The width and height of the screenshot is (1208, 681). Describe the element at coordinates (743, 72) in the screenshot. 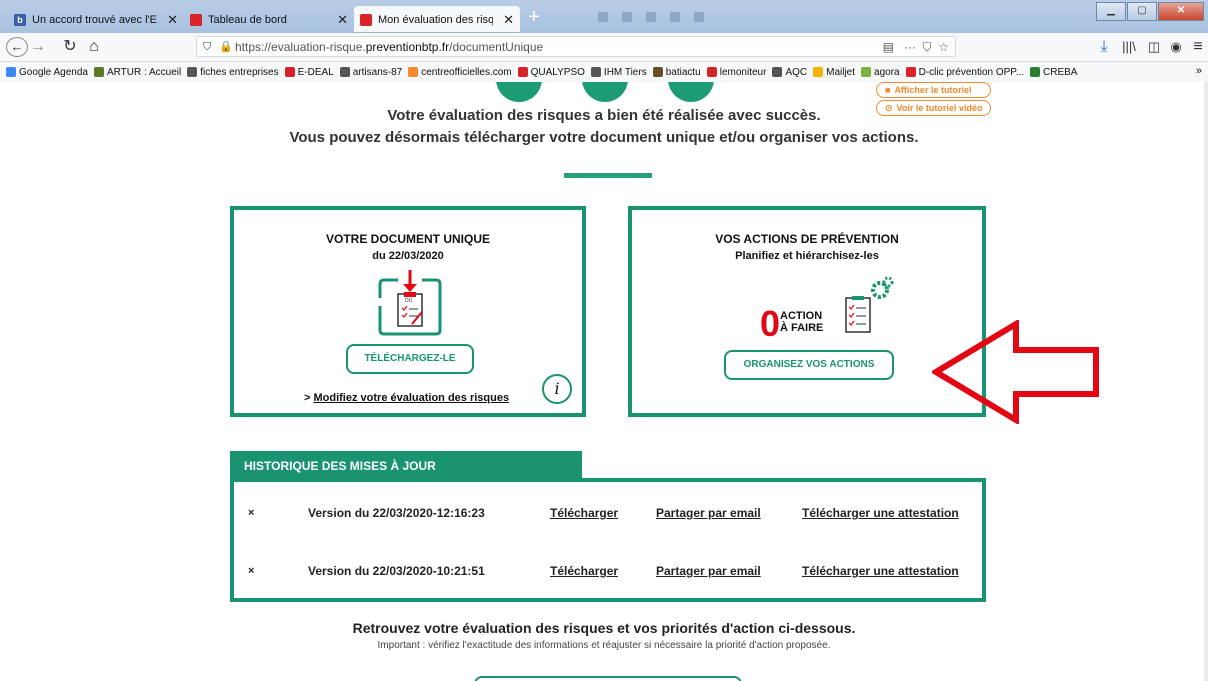

I see `bookmark-label: lemoniteur` at that location.